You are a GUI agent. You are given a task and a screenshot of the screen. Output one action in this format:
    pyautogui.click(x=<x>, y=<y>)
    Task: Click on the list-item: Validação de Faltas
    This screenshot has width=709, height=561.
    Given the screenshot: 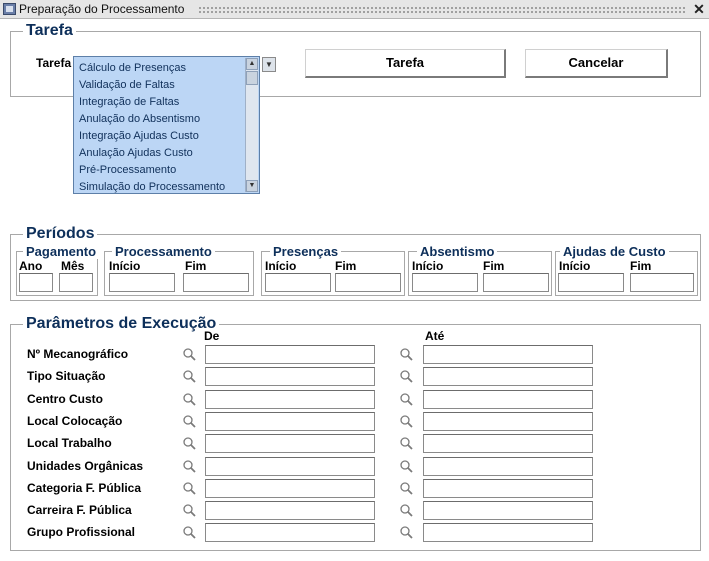 What is the action you would take?
    pyautogui.click(x=127, y=85)
    